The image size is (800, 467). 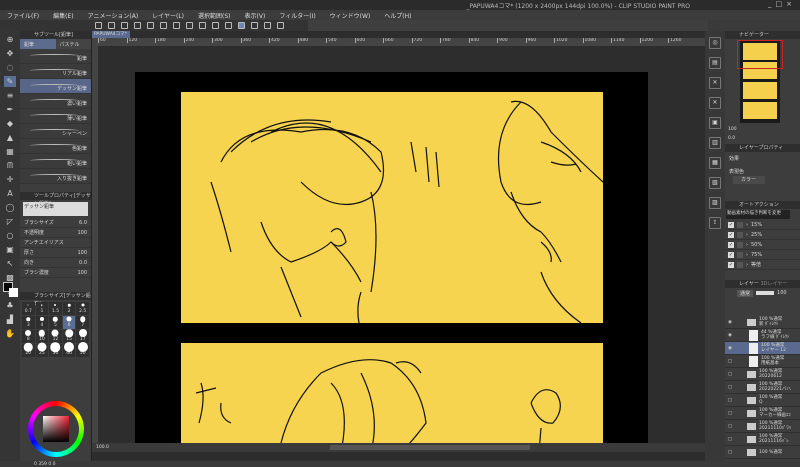 I want to click on menu-view: 表示(V), so click(x=255, y=15).